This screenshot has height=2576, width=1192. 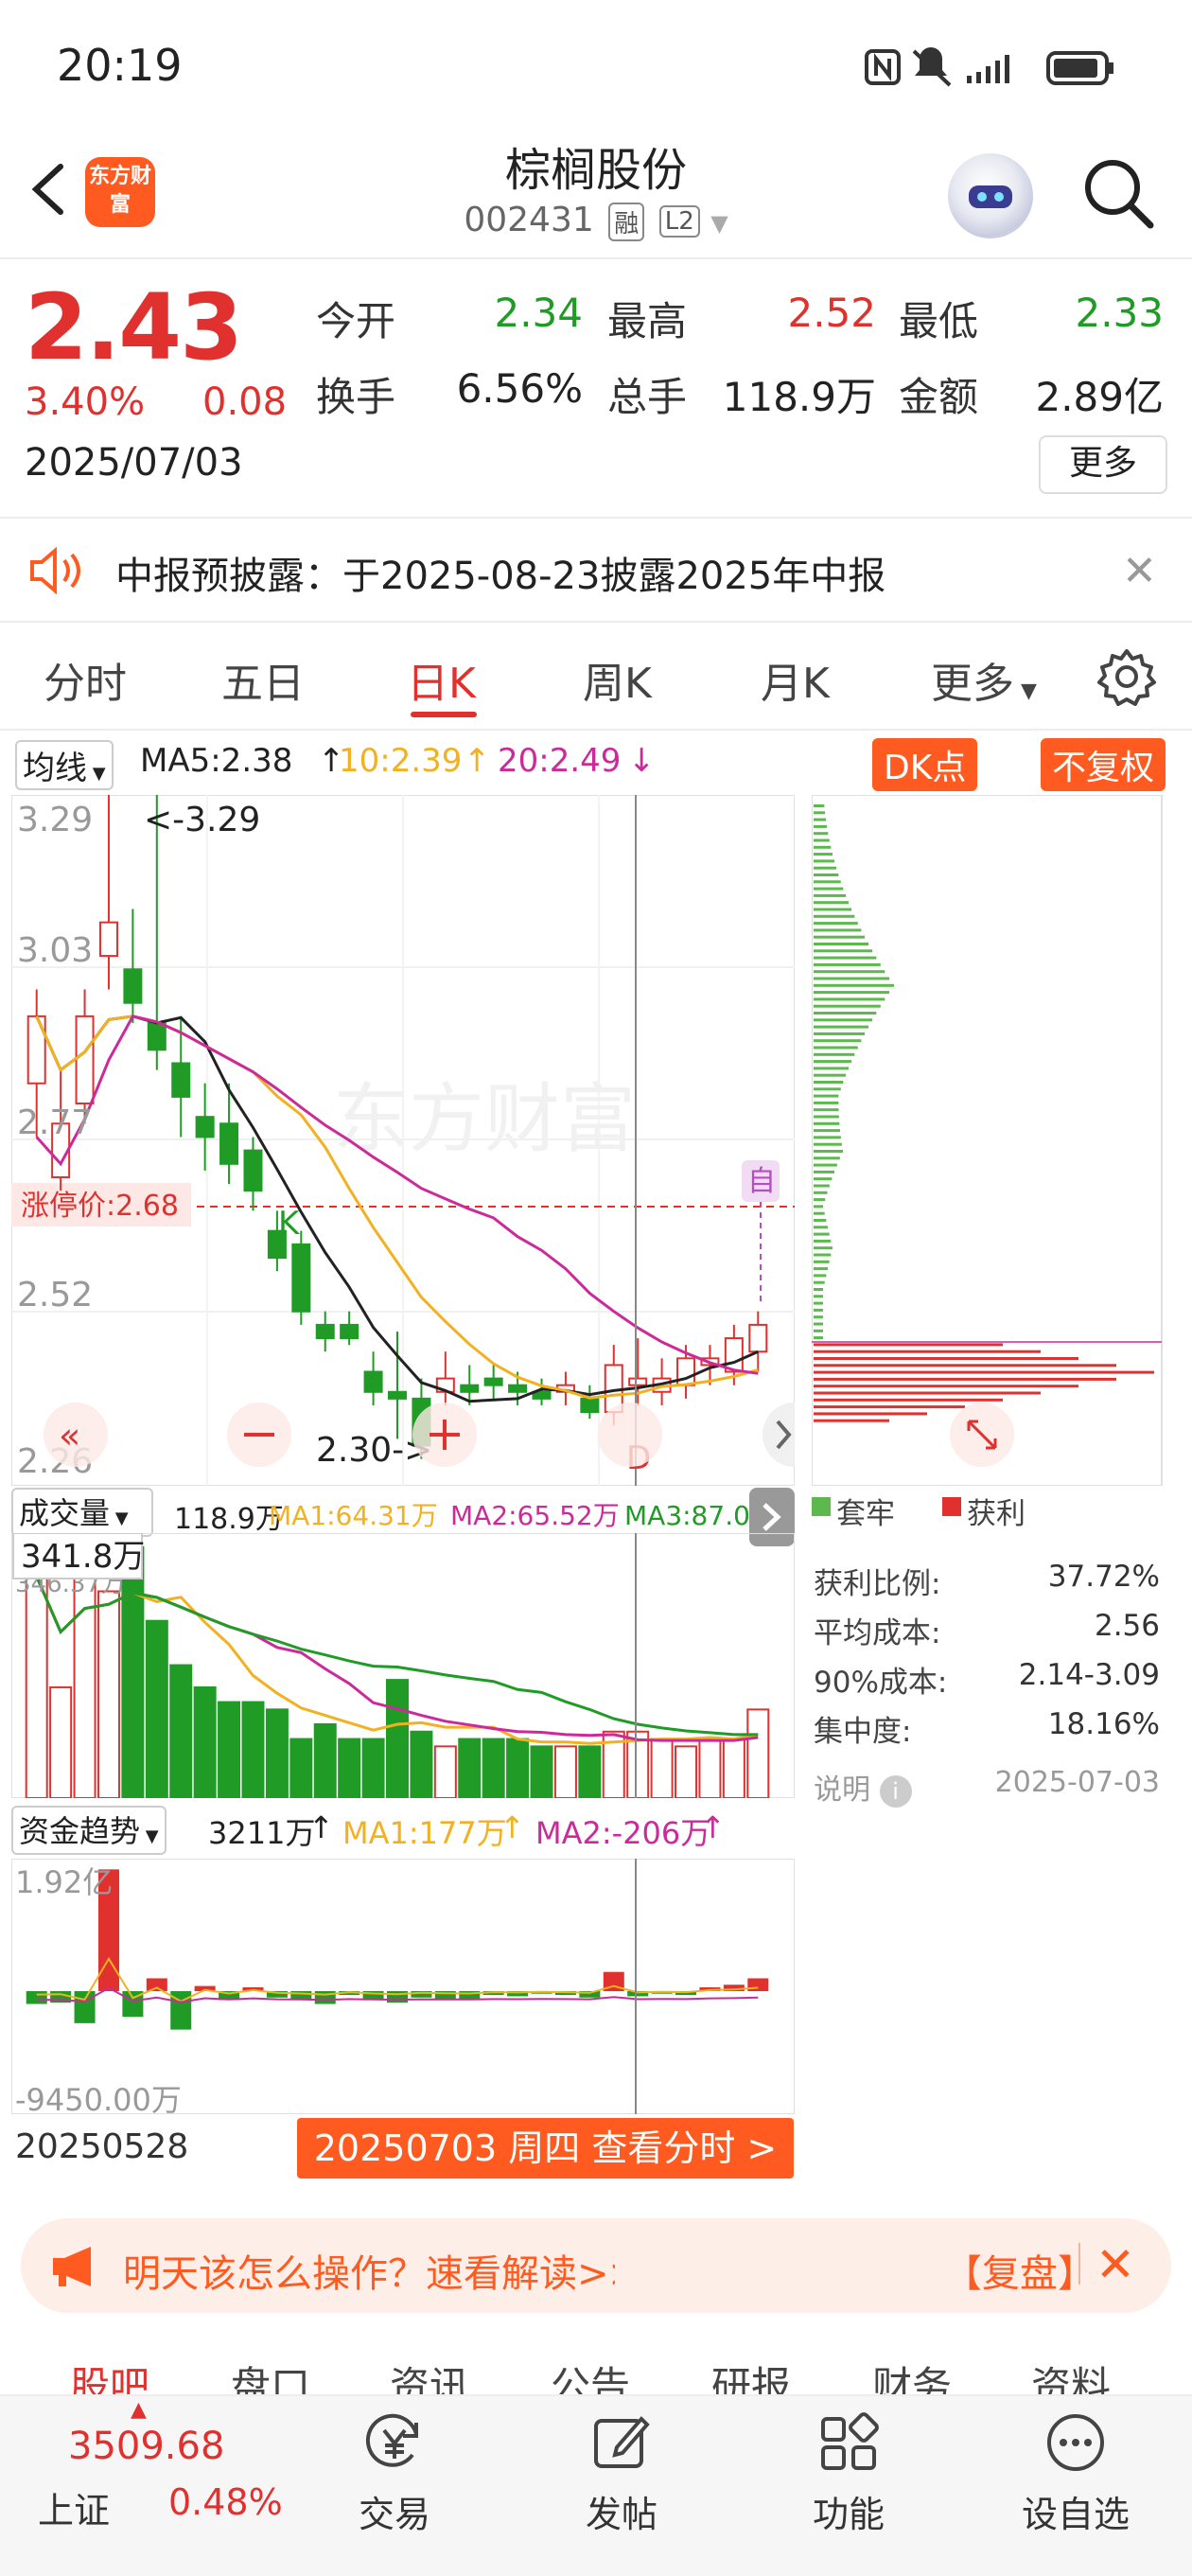 What do you see at coordinates (984, 679) in the screenshot?
I see `tab-more: 更多 ▼` at bounding box center [984, 679].